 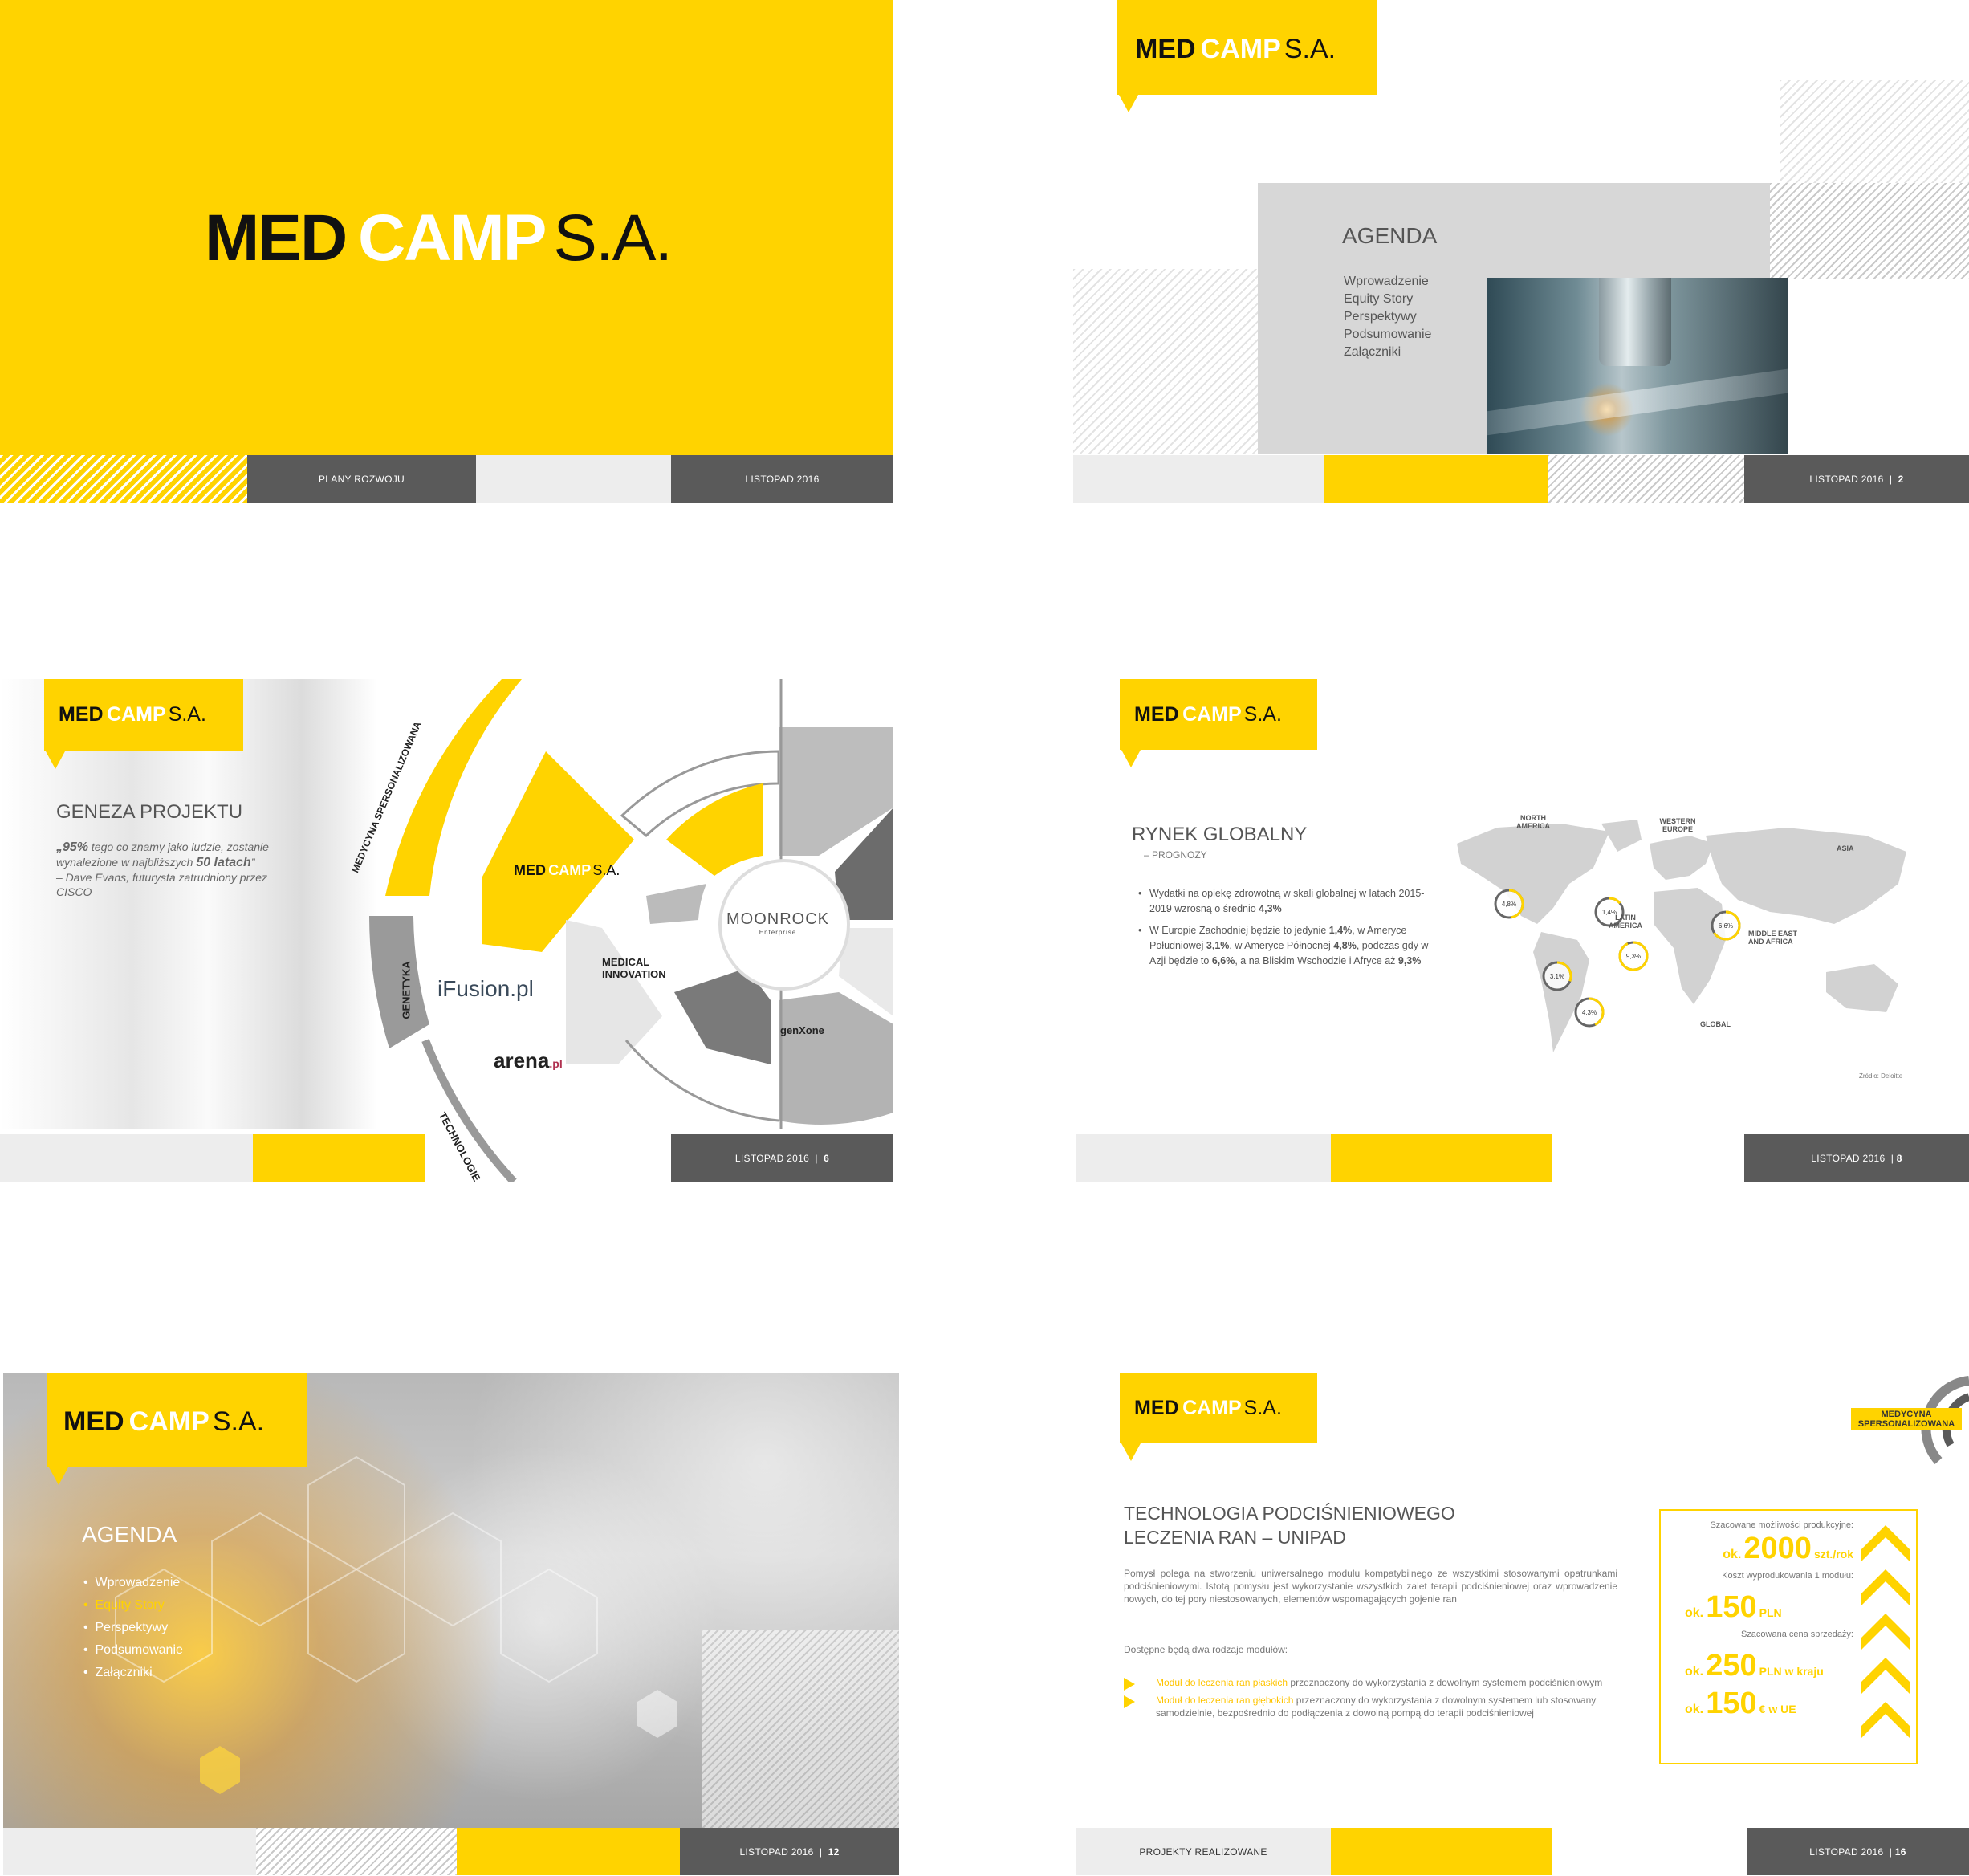 What do you see at coordinates (1637, 402) in the screenshot?
I see `microscope-slide` at bounding box center [1637, 402].